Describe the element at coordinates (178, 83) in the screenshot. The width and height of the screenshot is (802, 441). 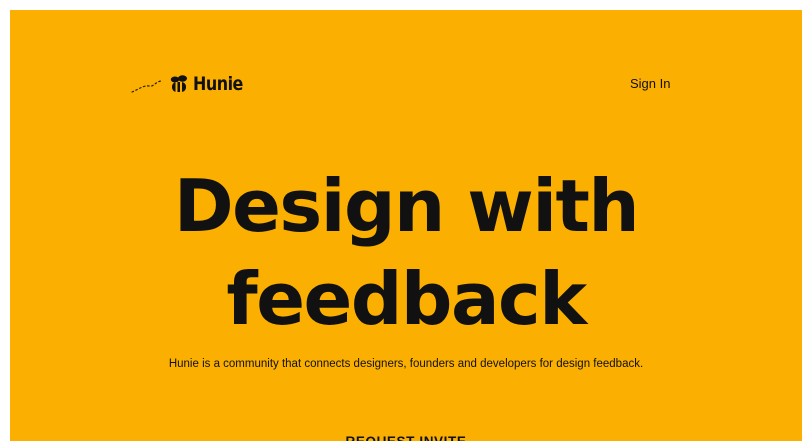
I see `bee-icon` at that location.